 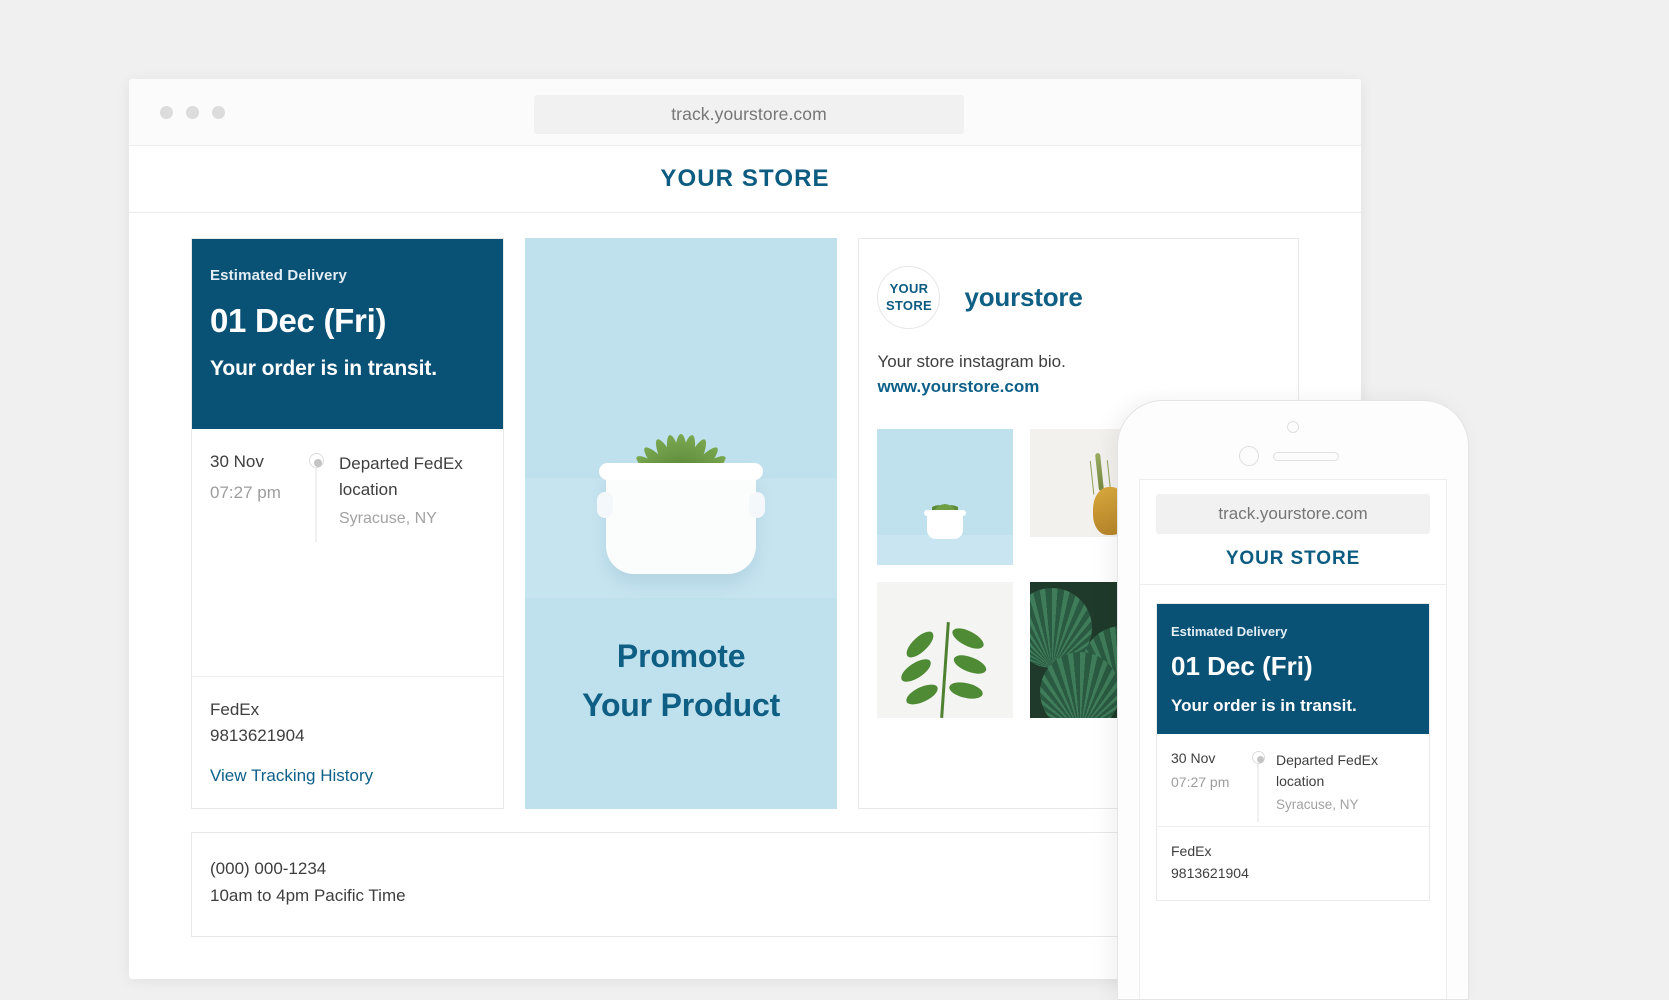 I want to click on white-pot-graphic, so click(x=681, y=518).